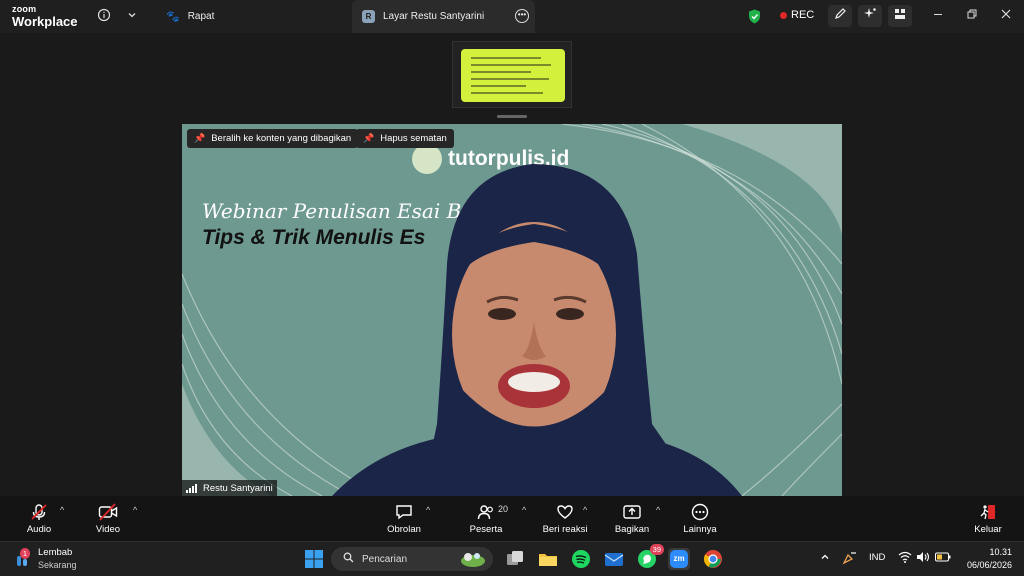 The height and width of the screenshot is (576, 1024). Describe the element at coordinates (783, 15) in the screenshot. I see `record-dot-icon` at that location.